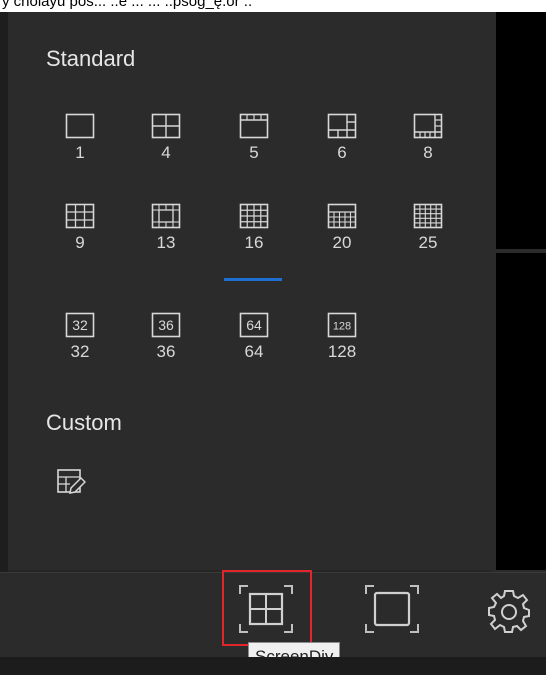 The image size is (546, 675). Describe the element at coordinates (84, 422) in the screenshot. I see `custom-section-title: Custom` at that location.